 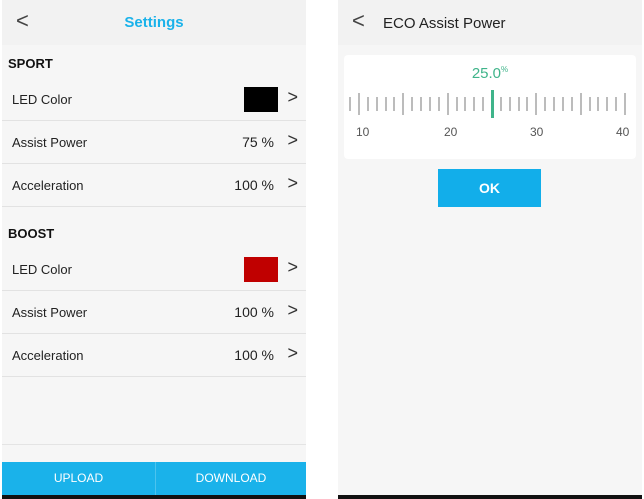 I want to click on ruler-unit: %, so click(x=505, y=69).